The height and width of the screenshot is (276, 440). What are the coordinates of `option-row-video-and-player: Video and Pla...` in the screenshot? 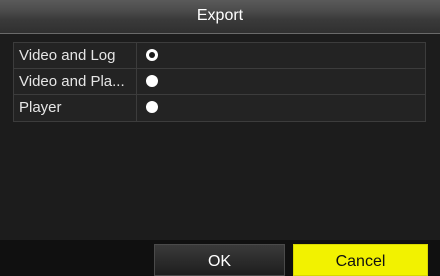 It's located at (219, 82).